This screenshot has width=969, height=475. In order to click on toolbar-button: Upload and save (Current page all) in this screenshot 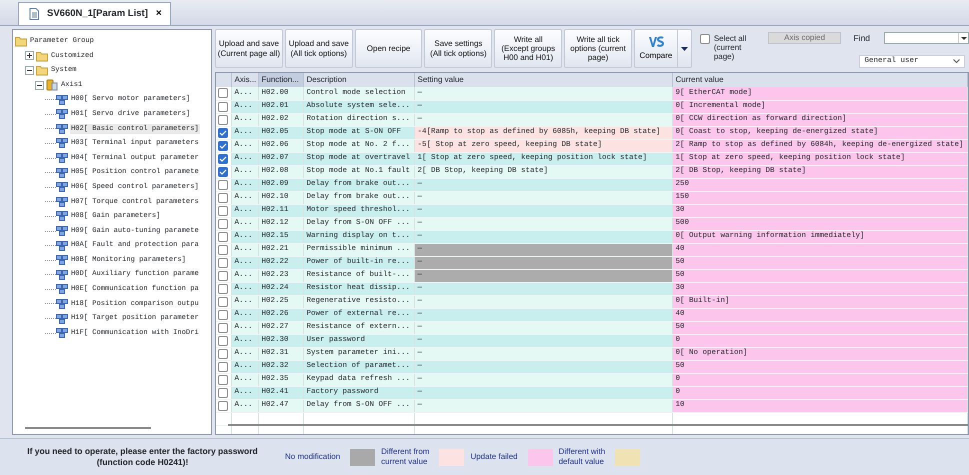, I will do `click(249, 48)`.